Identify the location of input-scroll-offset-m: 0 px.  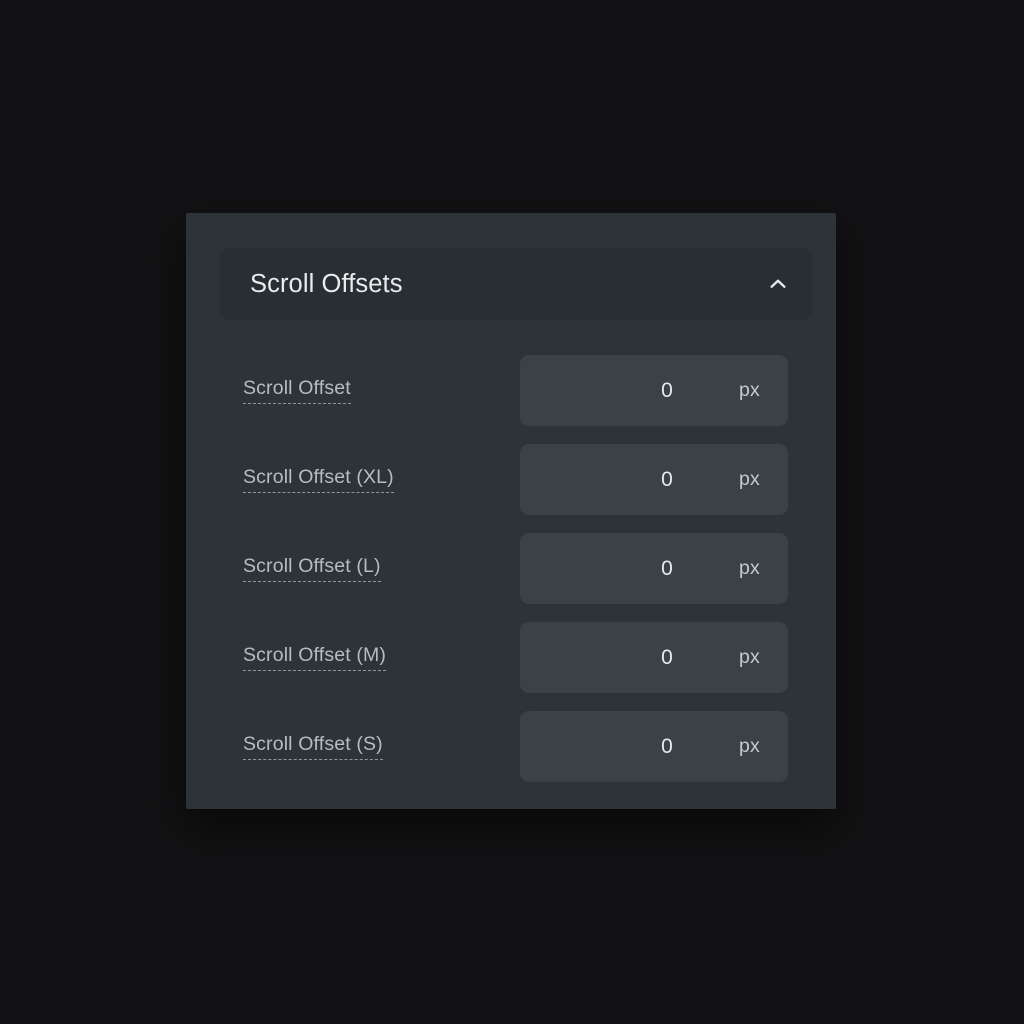
(654, 657).